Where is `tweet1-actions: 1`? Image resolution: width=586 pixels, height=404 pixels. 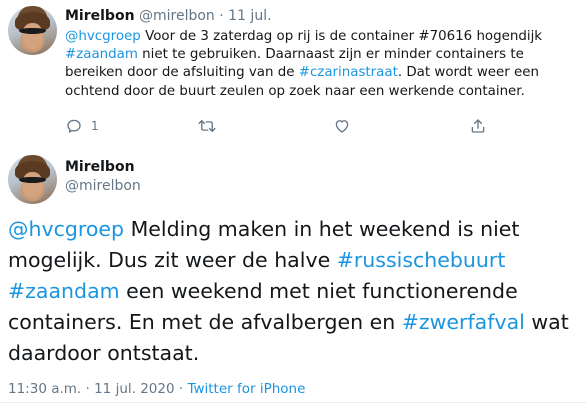
tweet1-actions: 1 is located at coordinates (285, 126).